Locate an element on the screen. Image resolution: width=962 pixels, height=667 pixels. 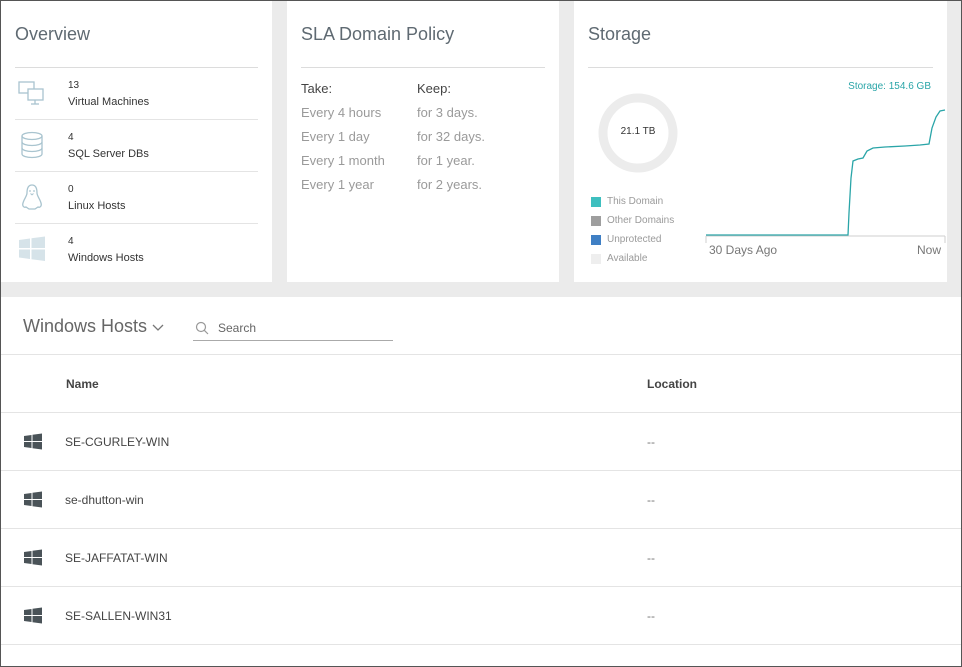
overview-count: 13 is located at coordinates (74, 85).